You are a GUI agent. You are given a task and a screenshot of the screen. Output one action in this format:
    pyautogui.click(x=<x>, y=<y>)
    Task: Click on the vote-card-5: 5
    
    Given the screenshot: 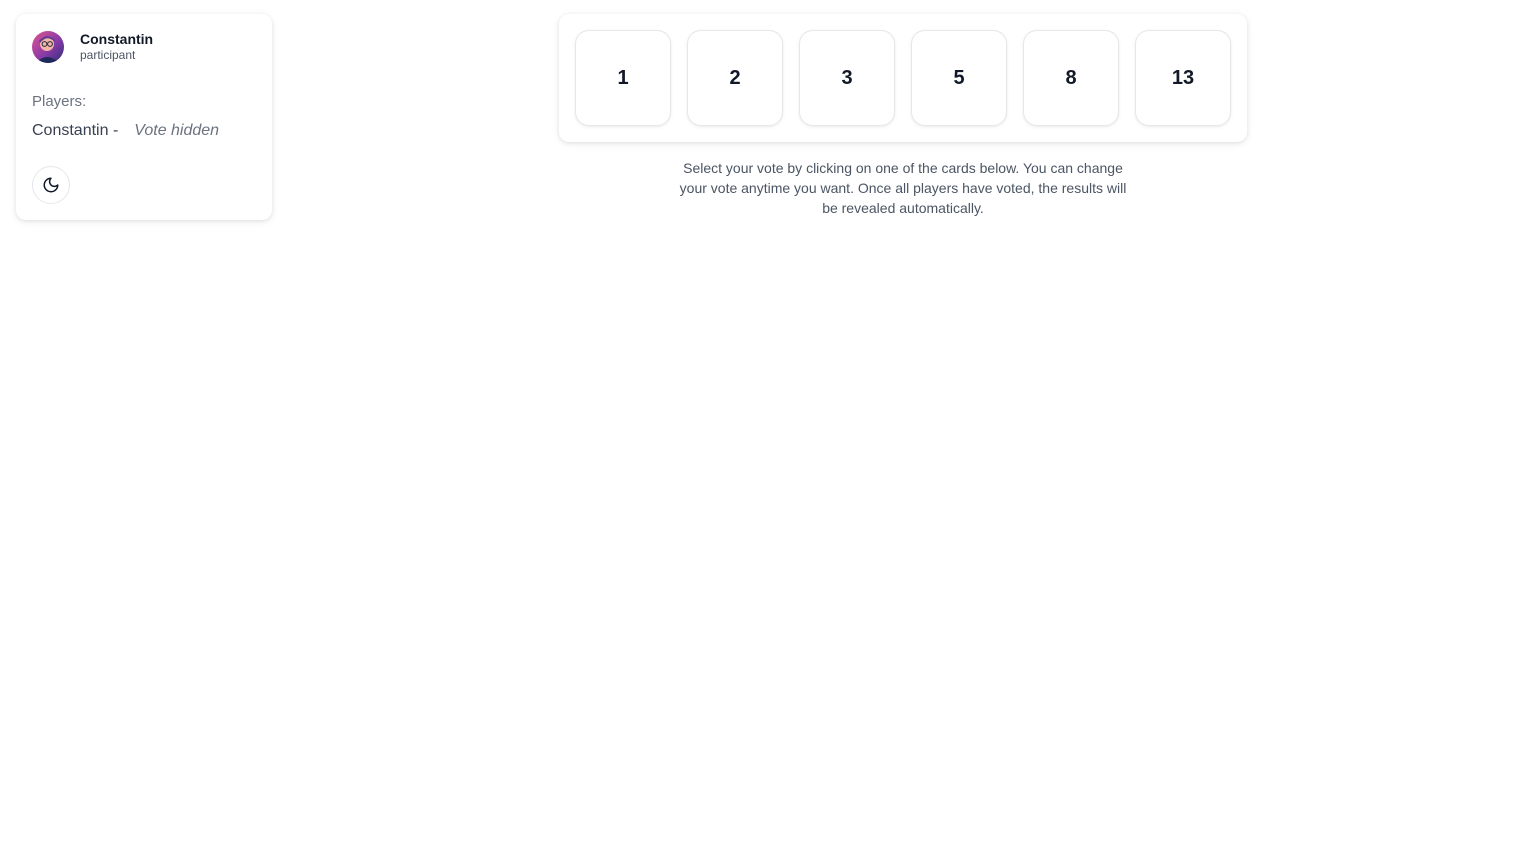 What is the action you would take?
    pyautogui.click(x=959, y=78)
    